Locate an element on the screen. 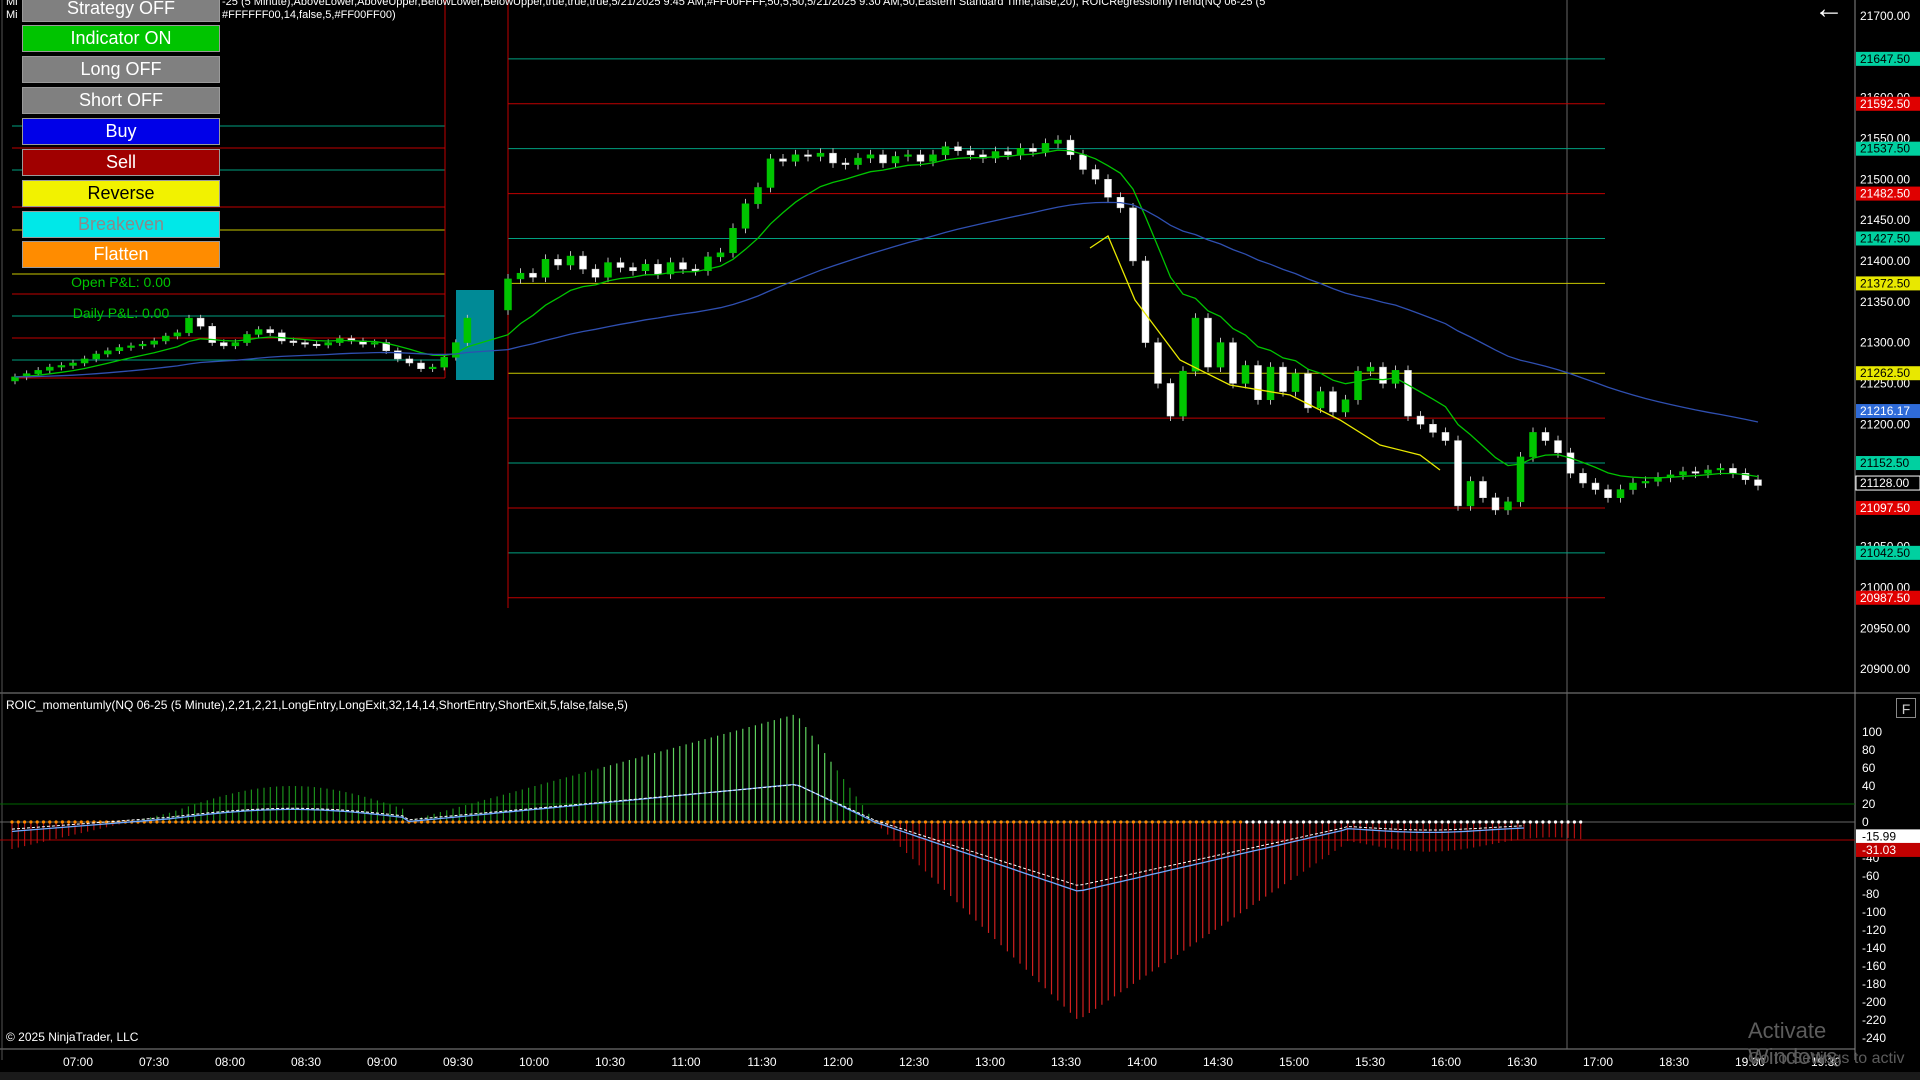  indicator-tick-label: -100 is located at coordinates (1874, 912).